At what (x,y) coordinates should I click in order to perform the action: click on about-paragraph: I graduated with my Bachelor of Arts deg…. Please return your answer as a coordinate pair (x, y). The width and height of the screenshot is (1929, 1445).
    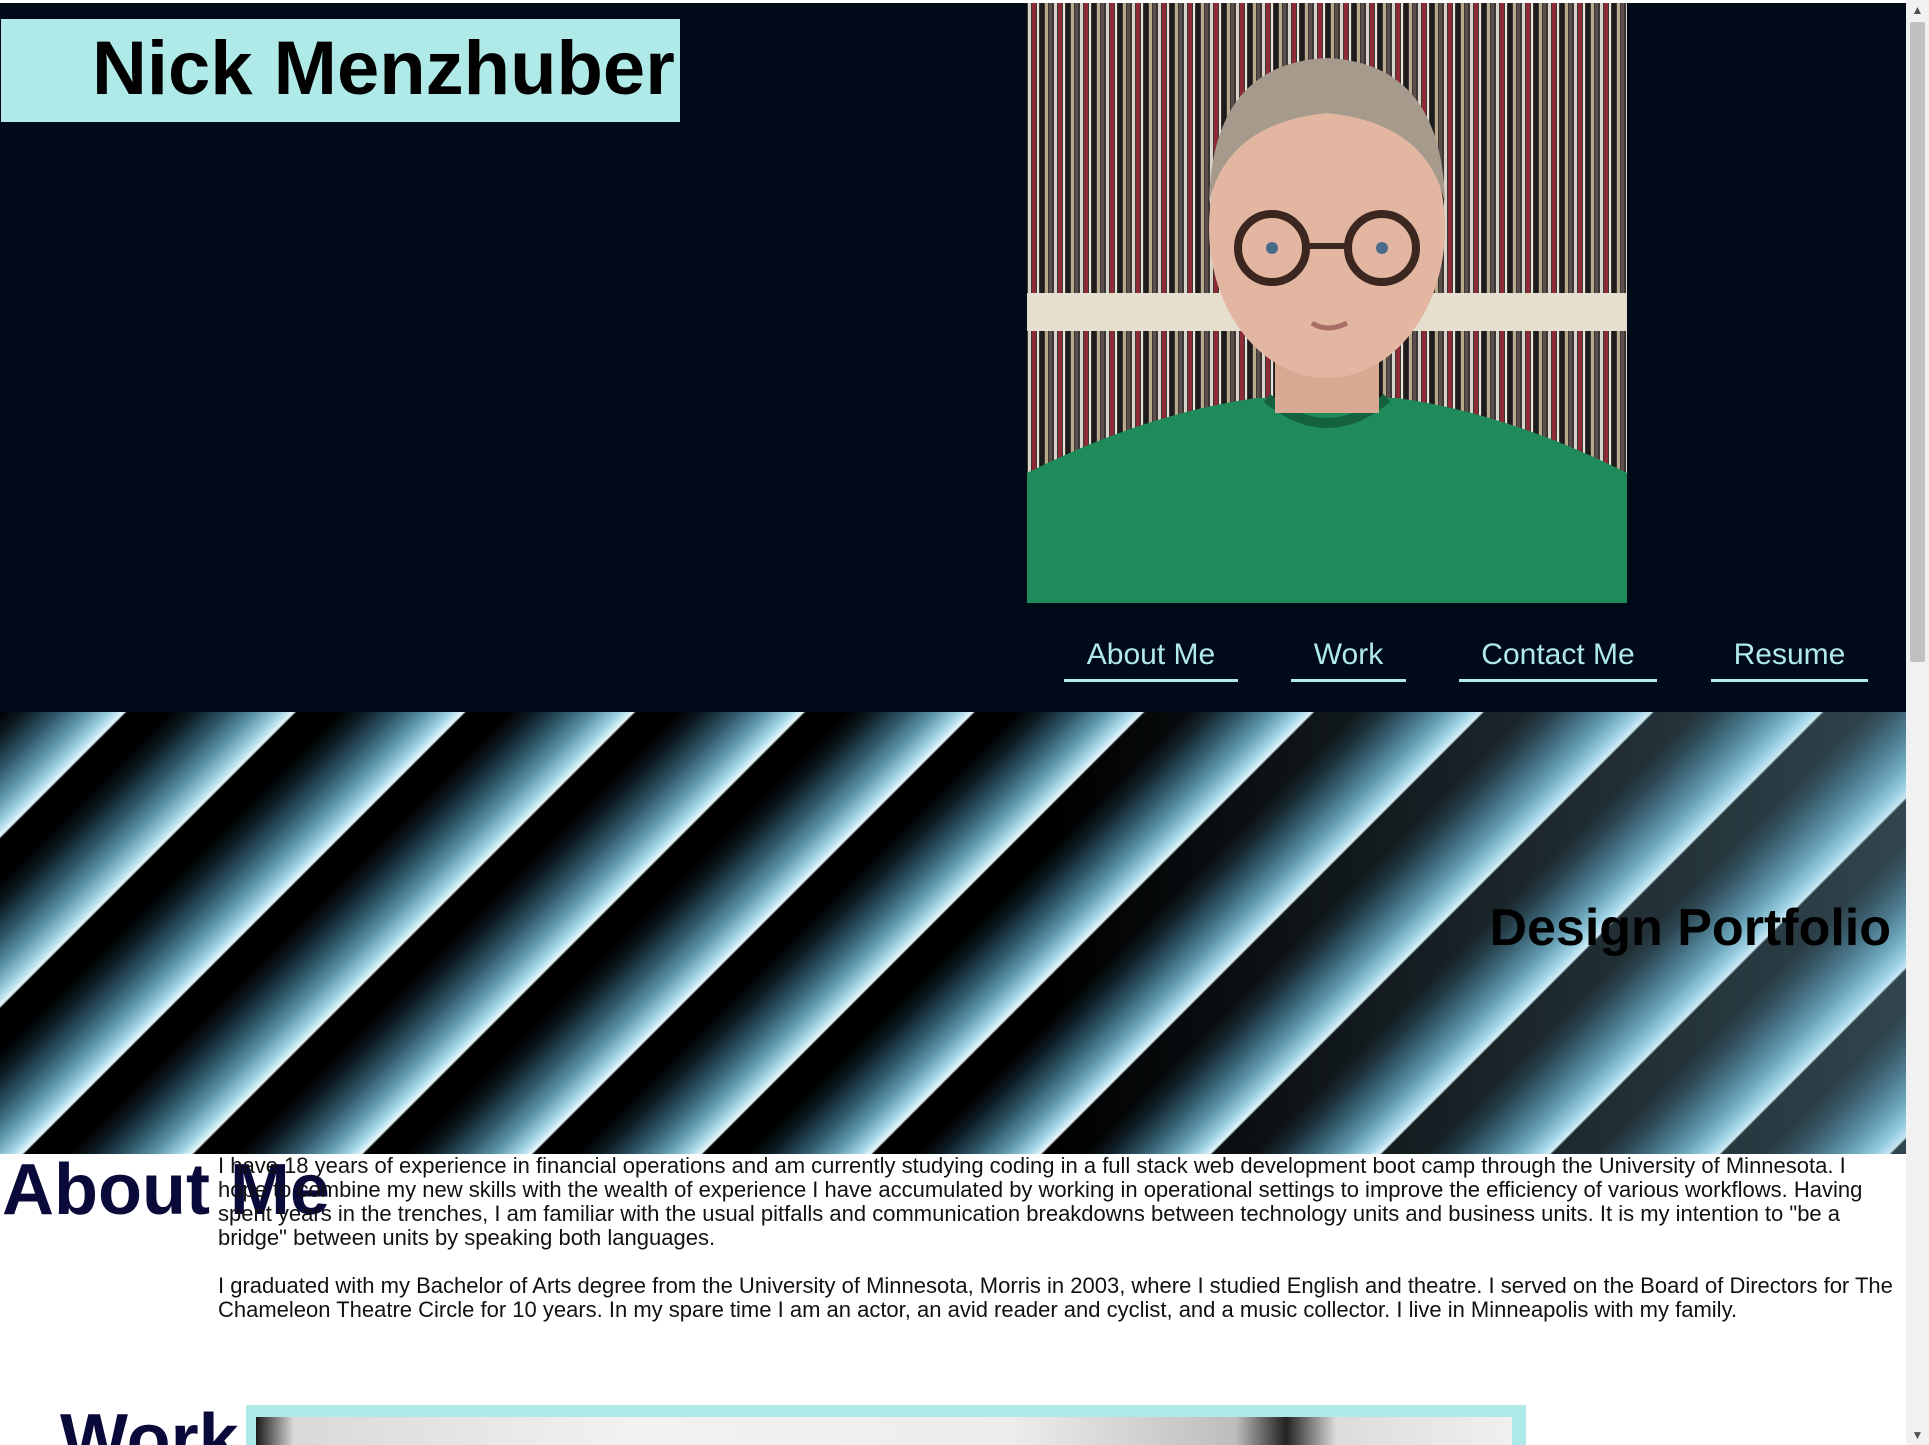
    Looking at the image, I should click on (1055, 1297).